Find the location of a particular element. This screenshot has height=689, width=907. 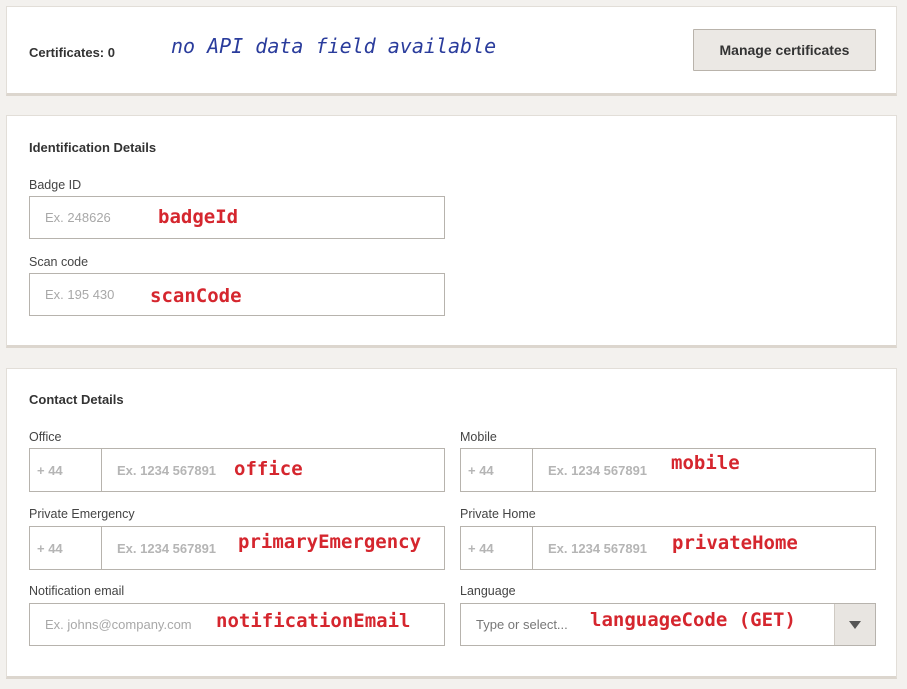

identification-title: Identification Details is located at coordinates (93, 147).